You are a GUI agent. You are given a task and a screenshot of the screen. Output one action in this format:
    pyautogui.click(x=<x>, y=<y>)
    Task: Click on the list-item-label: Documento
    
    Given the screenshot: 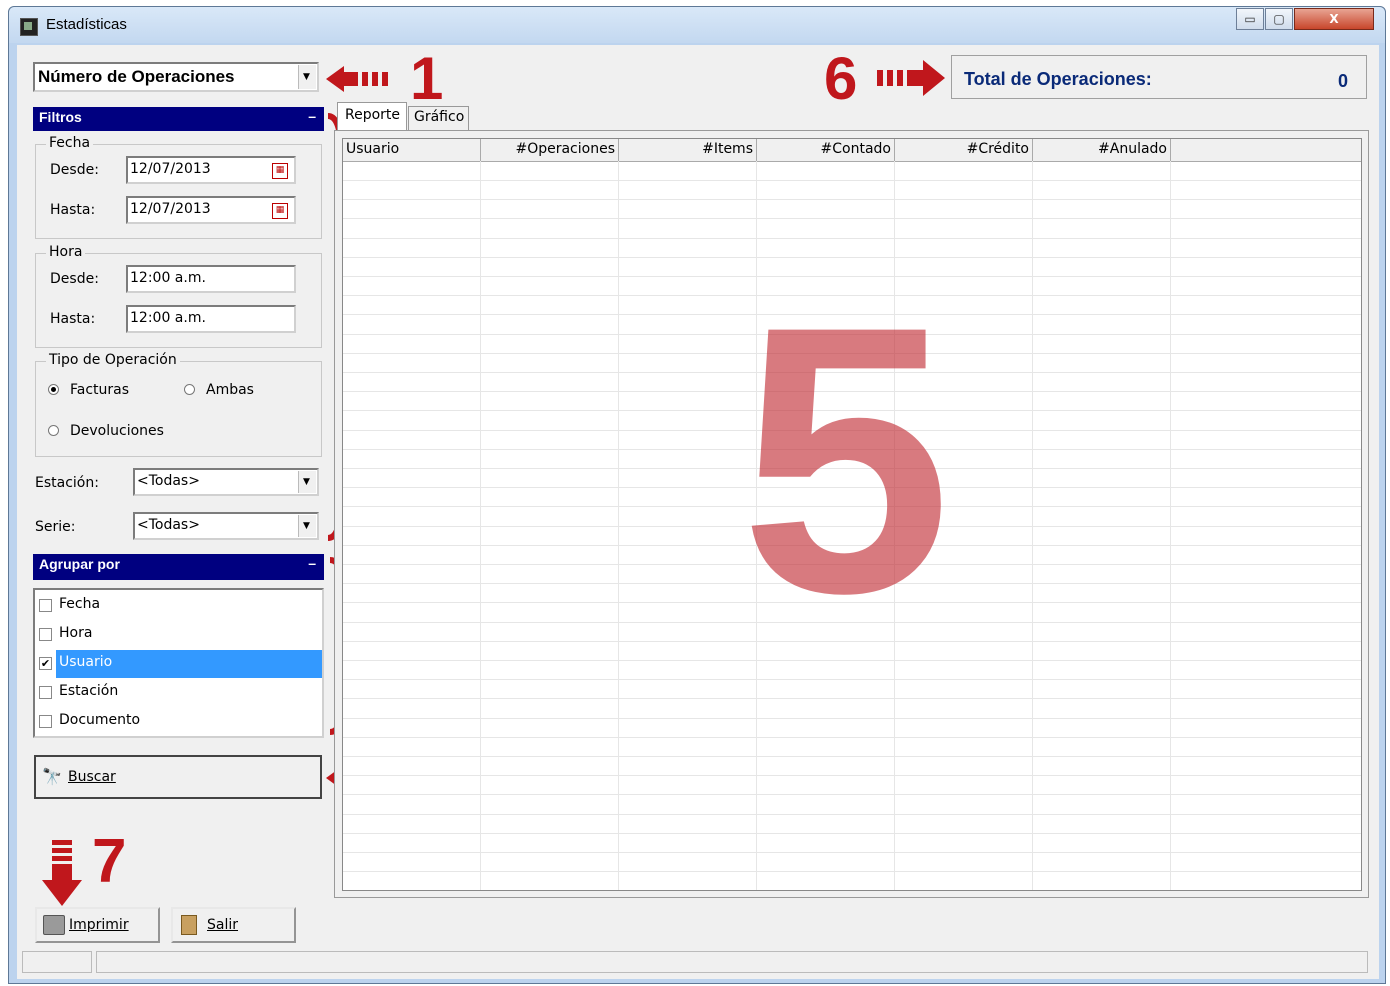 What is the action you would take?
    pyautogui.click(x=100, y=720)
    